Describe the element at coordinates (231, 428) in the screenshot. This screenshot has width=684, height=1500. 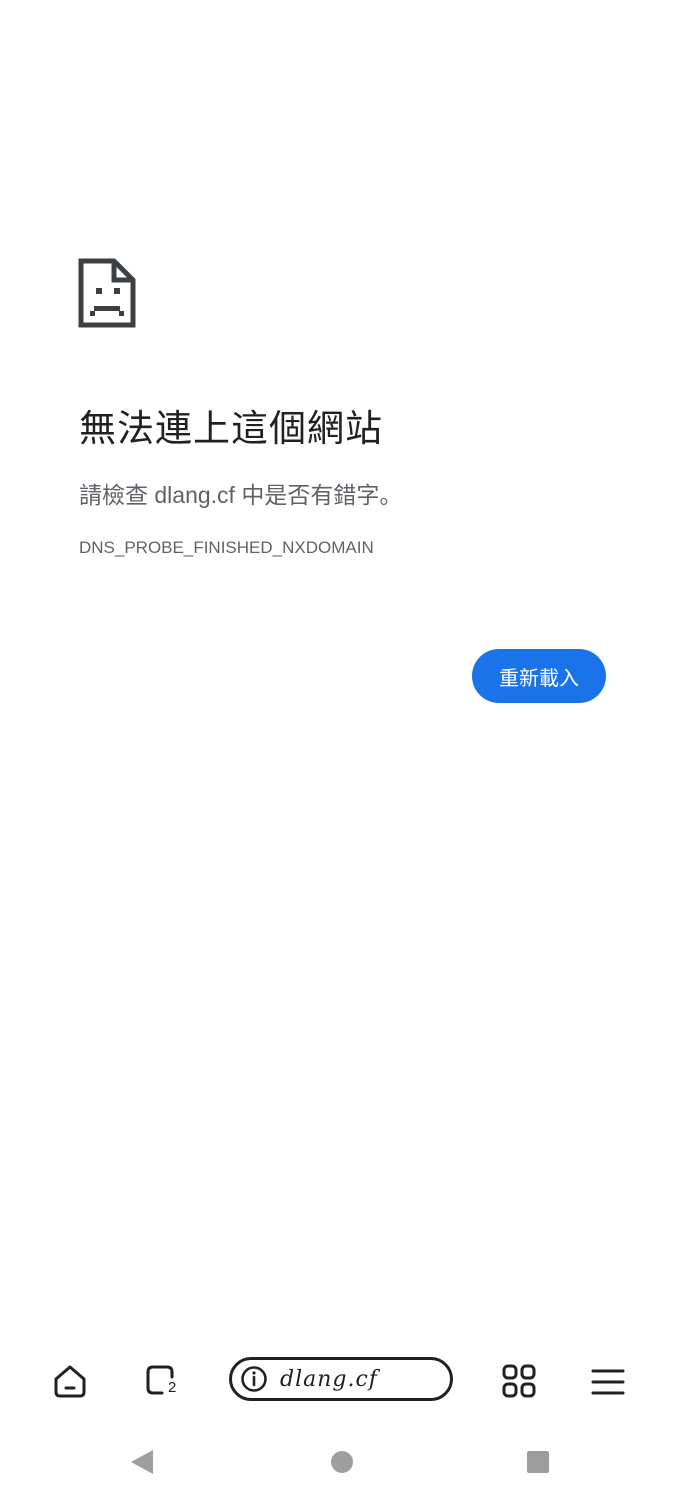
I see `error-title: 無法連上這個網站` at that location.